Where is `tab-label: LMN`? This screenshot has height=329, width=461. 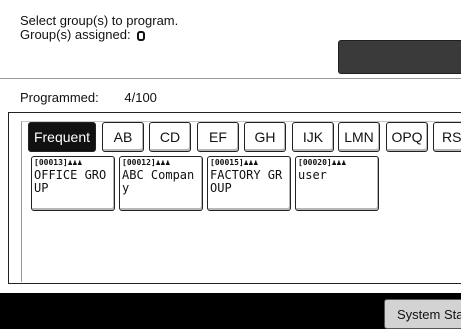
tab-label: LMN is located at coordinates (359, 137).